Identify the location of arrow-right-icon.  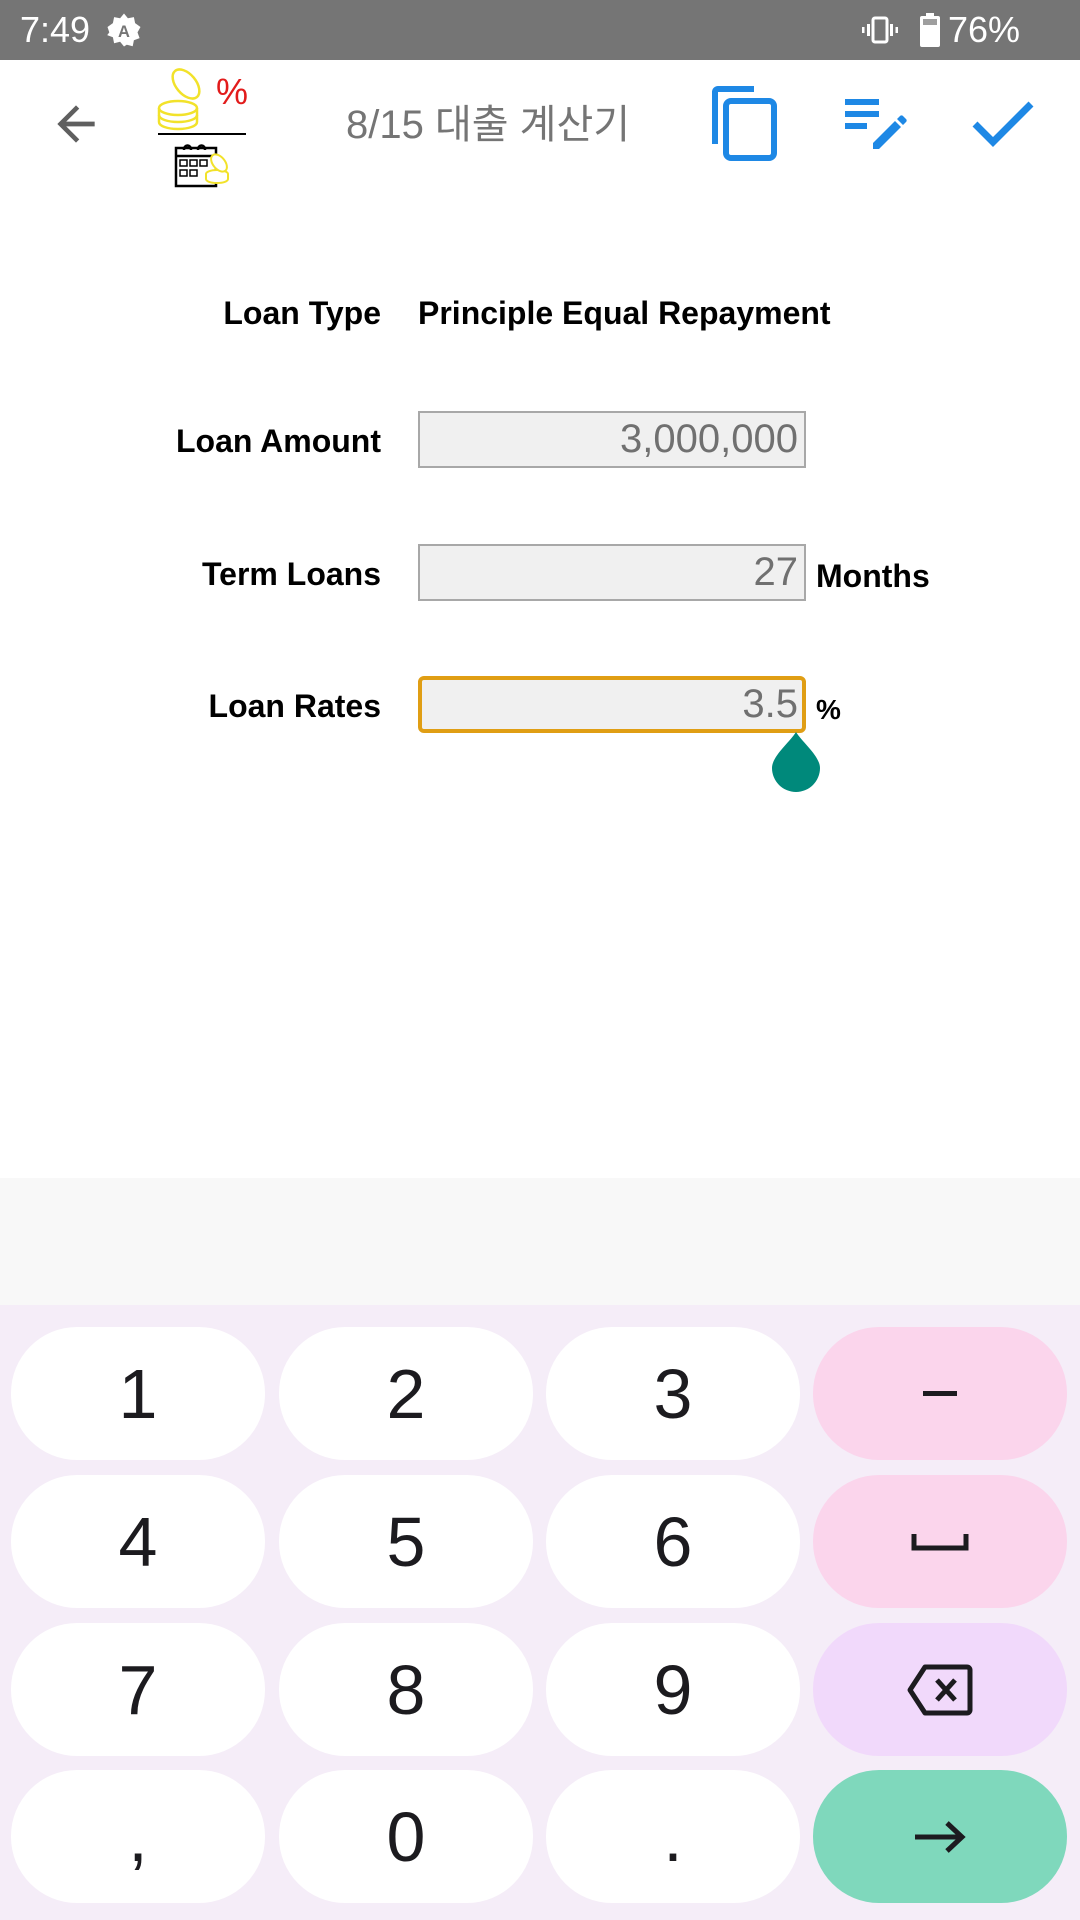
(940, 1836).